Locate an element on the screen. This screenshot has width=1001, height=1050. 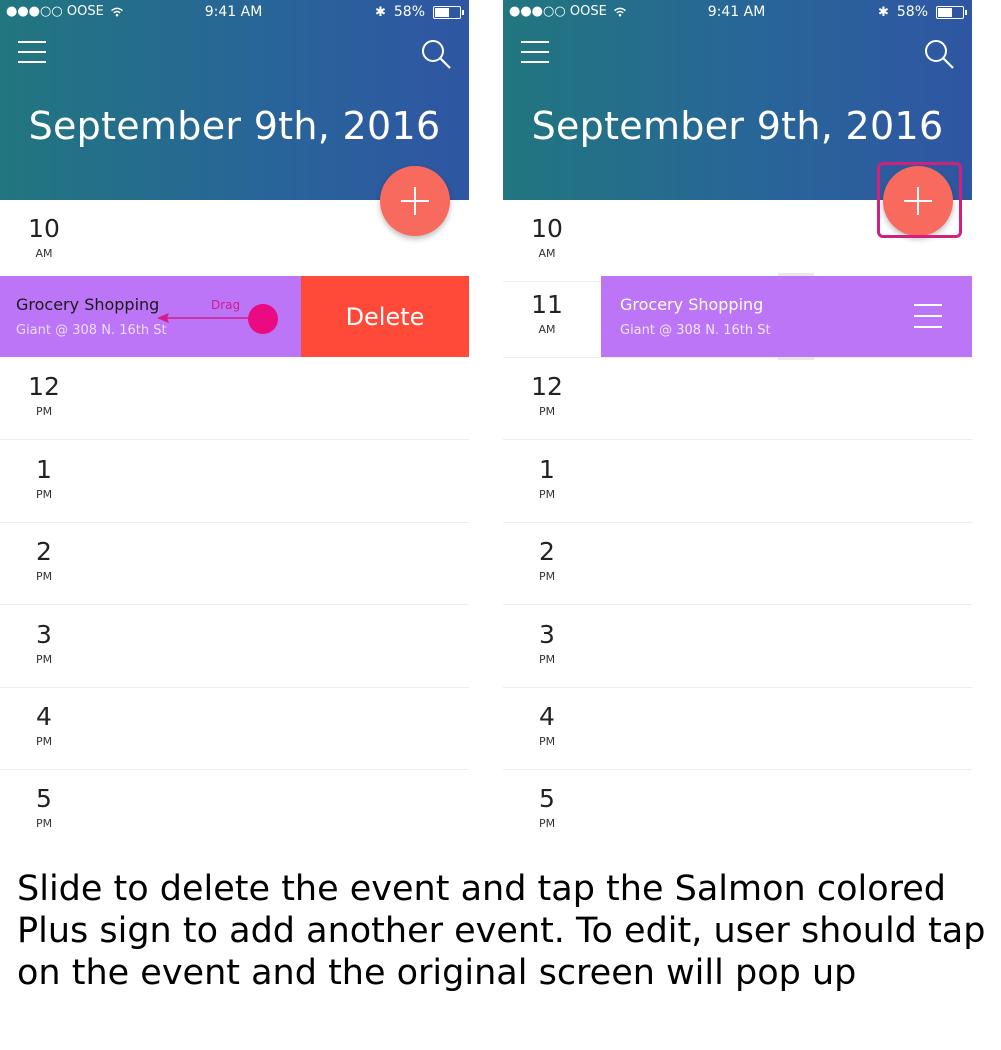
drag-label: Drag is located at coordinates (226, 305).